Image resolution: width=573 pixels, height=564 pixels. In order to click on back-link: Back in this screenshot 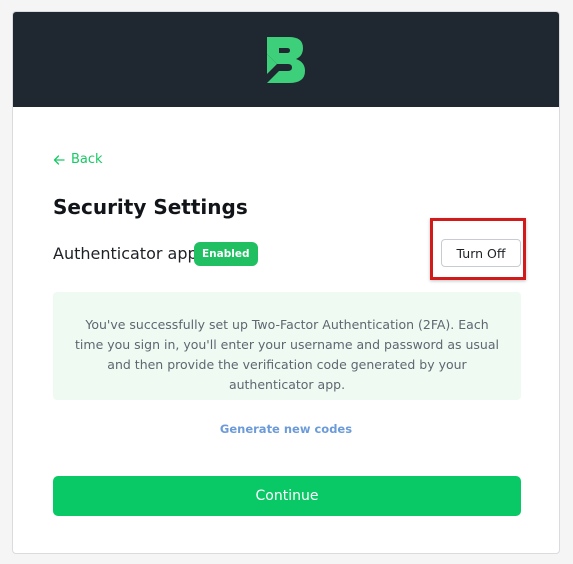, I will do `click(78, 159)`.